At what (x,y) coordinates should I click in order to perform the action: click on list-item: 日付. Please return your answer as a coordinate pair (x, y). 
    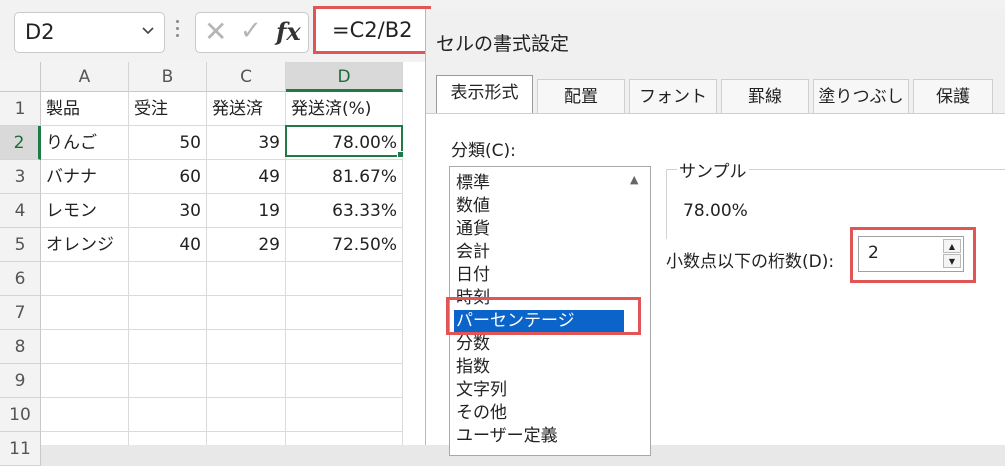
    Looking at the image, I should click on (539, 275).